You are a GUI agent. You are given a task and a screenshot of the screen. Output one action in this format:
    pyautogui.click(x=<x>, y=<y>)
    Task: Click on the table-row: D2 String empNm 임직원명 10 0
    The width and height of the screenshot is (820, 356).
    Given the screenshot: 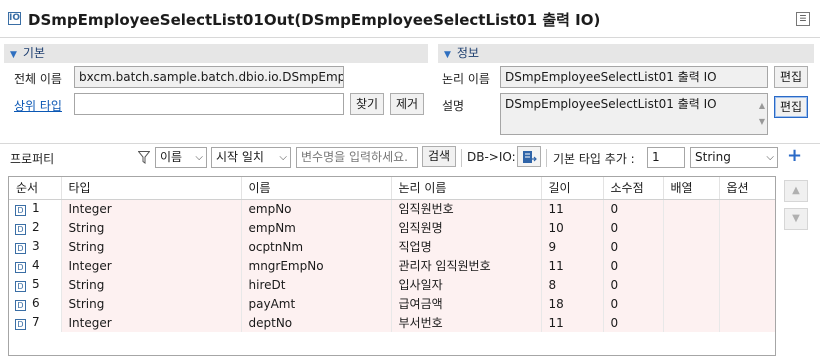 What is the action you would take?
    pyautogui.click(x=392, y=227)
    